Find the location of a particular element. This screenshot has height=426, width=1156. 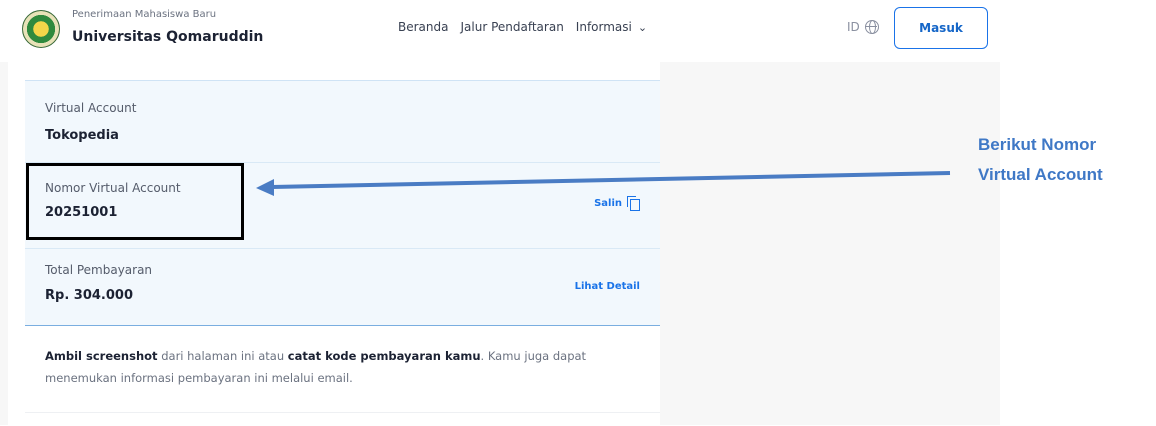

annotation-arrow is located at coordinates (603, 183).